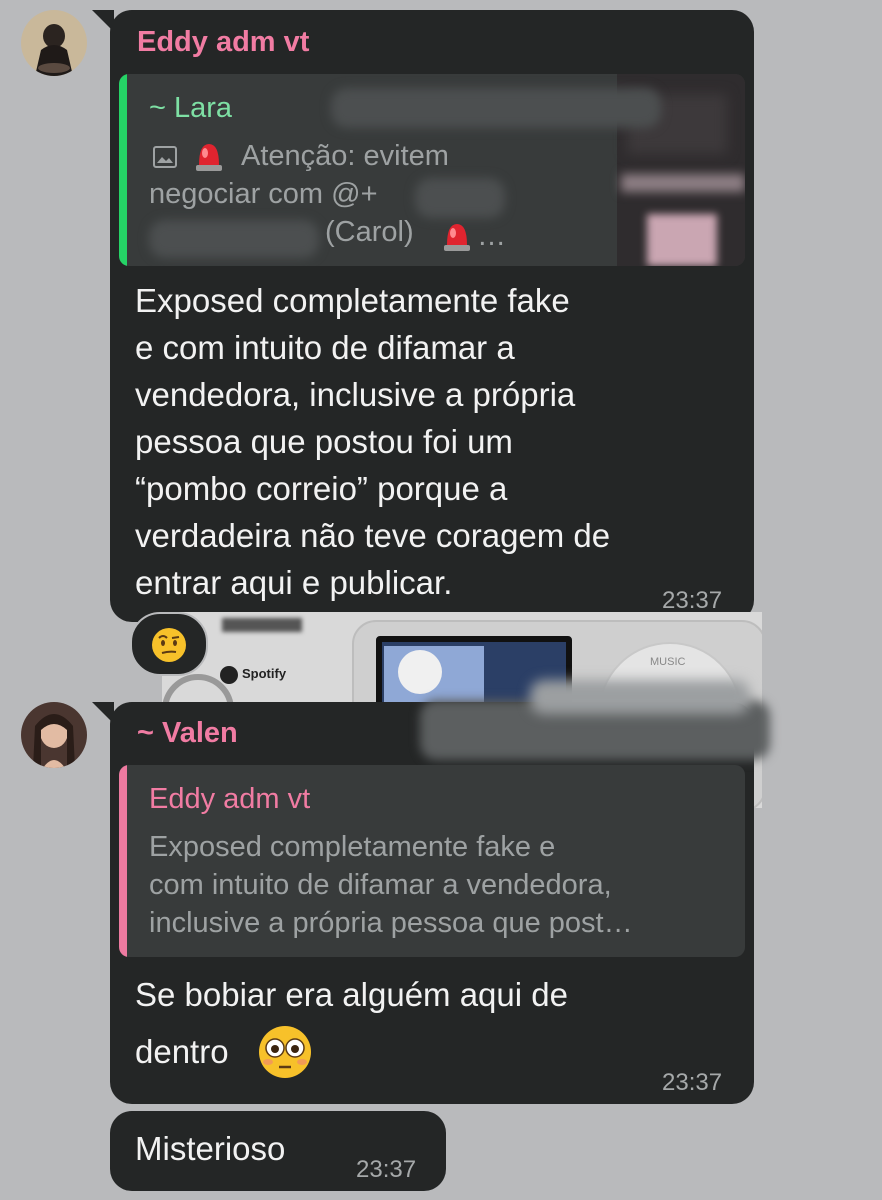  Describe the element at coordinates (187, 733) in the screenshot. I see `sender-name: ~ Valen` at that location.